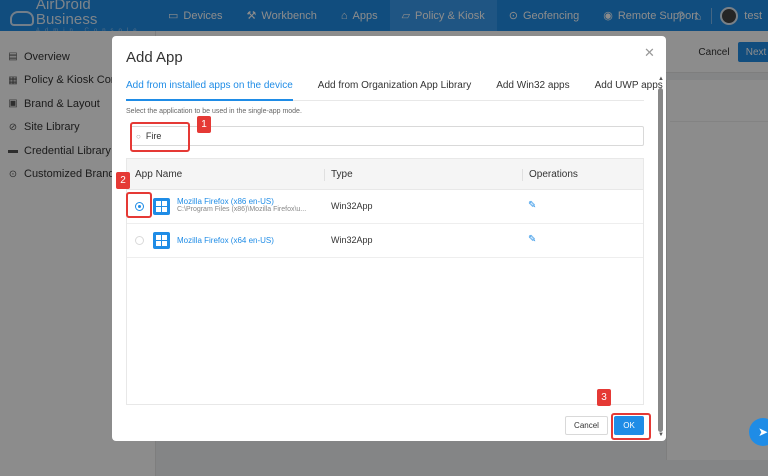 This screenshot has width=768, height=476. I want to click on tab-win32-apps: Add Win32 apps, so click(532, 90).